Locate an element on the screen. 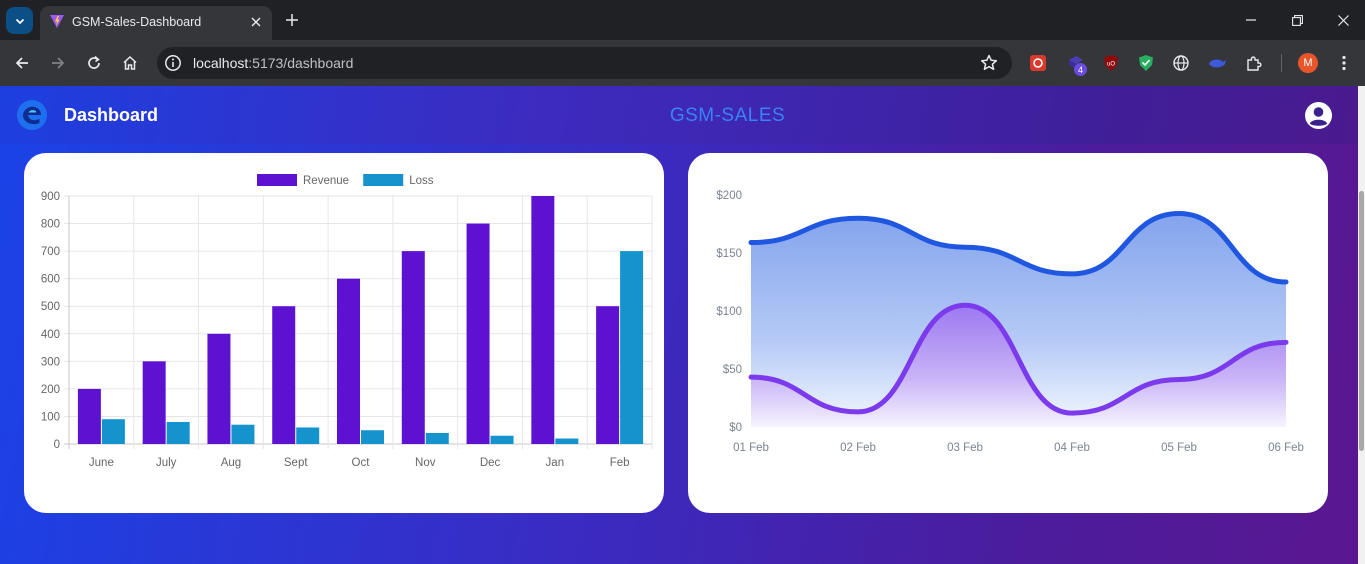  minimize-icon is located at coordinates (1251, 20).